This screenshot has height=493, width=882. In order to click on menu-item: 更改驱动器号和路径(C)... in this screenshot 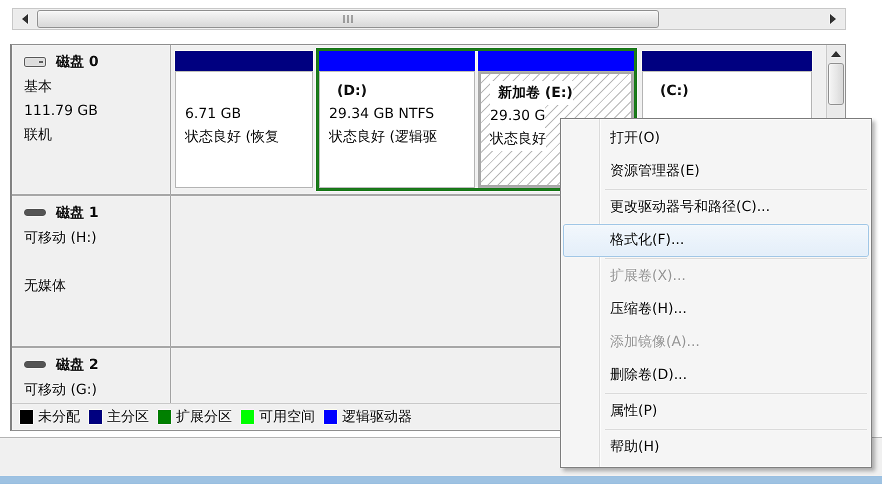, I will do `click(716, 207)`.